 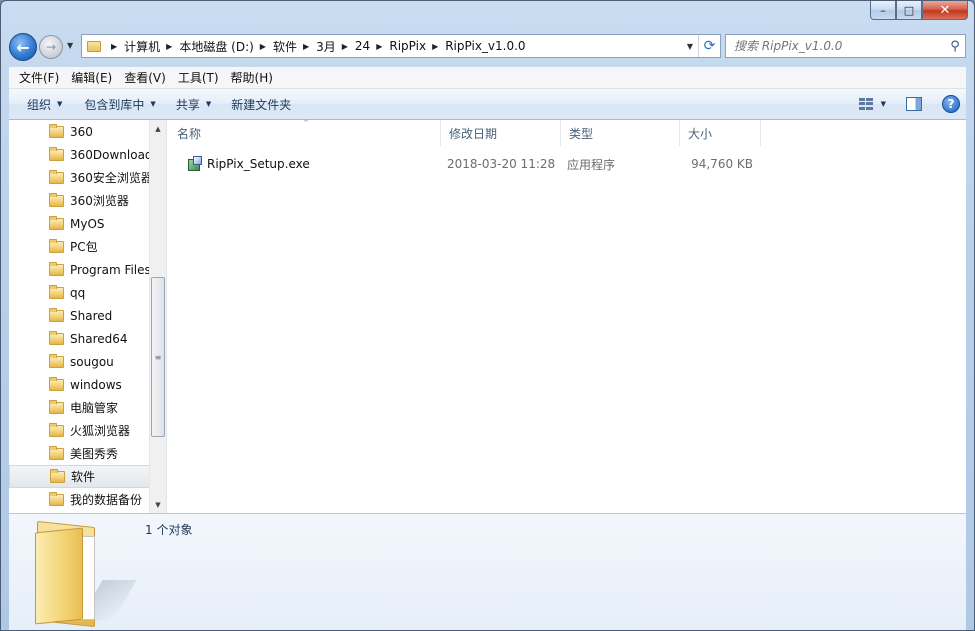 I want to click on tree-item: Shared, so click(x=79, y=315).